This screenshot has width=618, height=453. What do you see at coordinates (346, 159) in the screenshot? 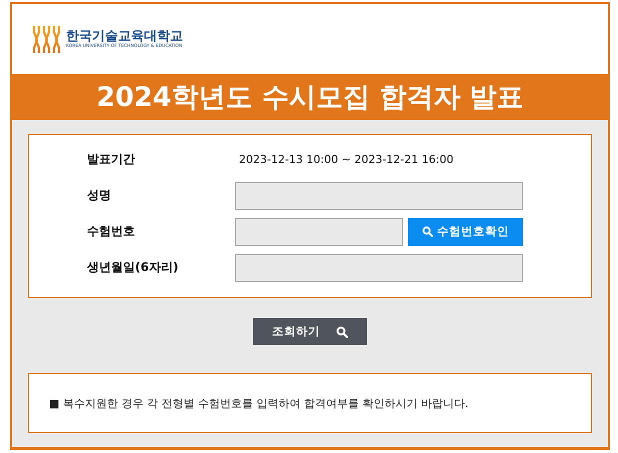
I see `announcement-period: 2023-12-13 10:00 ~ 2023-12-21 16:00` at bounding box center [346, 159].